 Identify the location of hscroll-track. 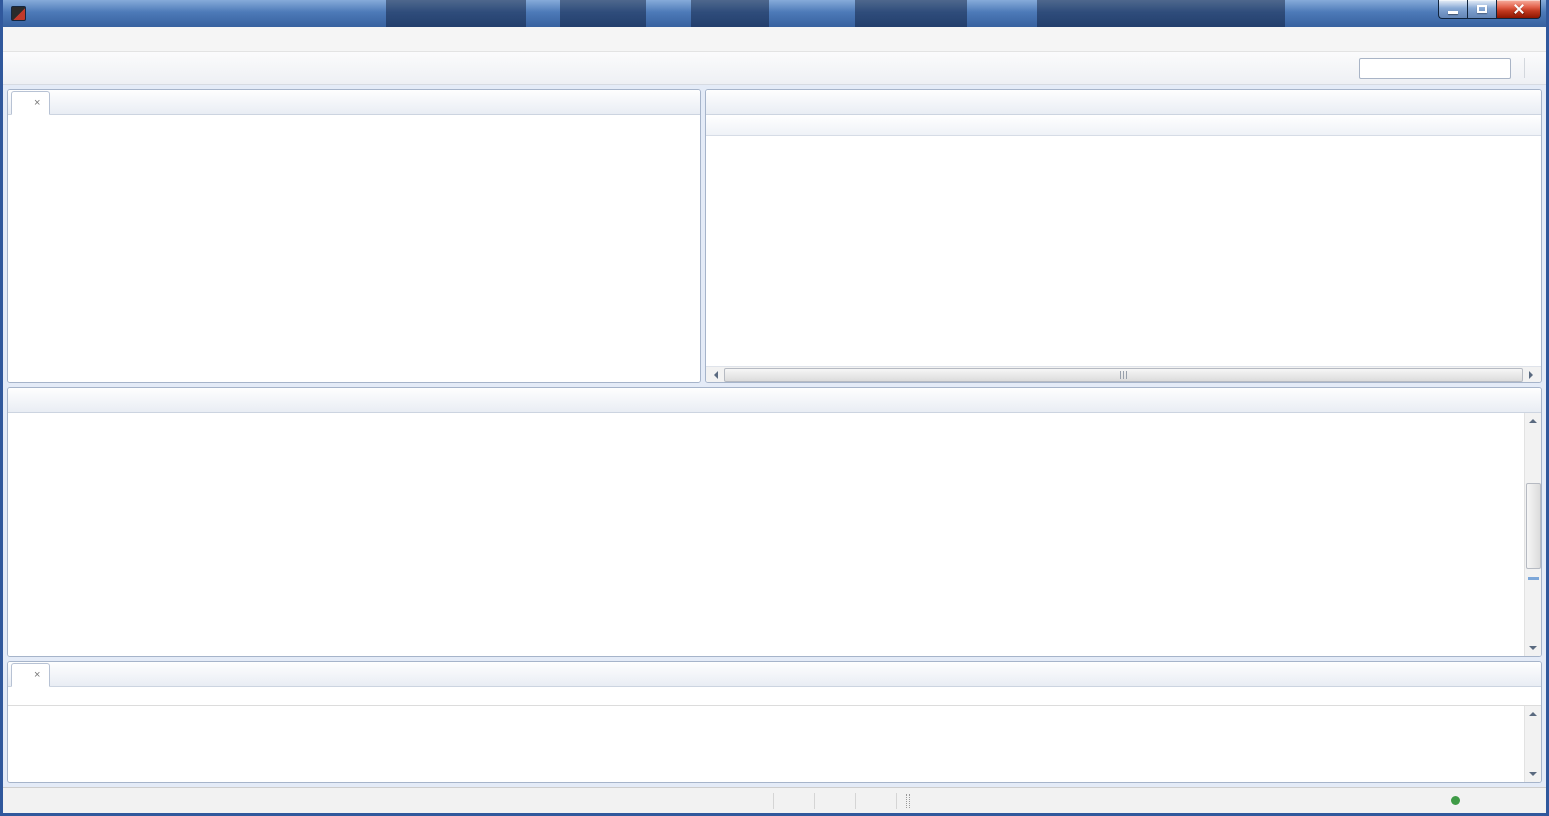
(1123, 375).